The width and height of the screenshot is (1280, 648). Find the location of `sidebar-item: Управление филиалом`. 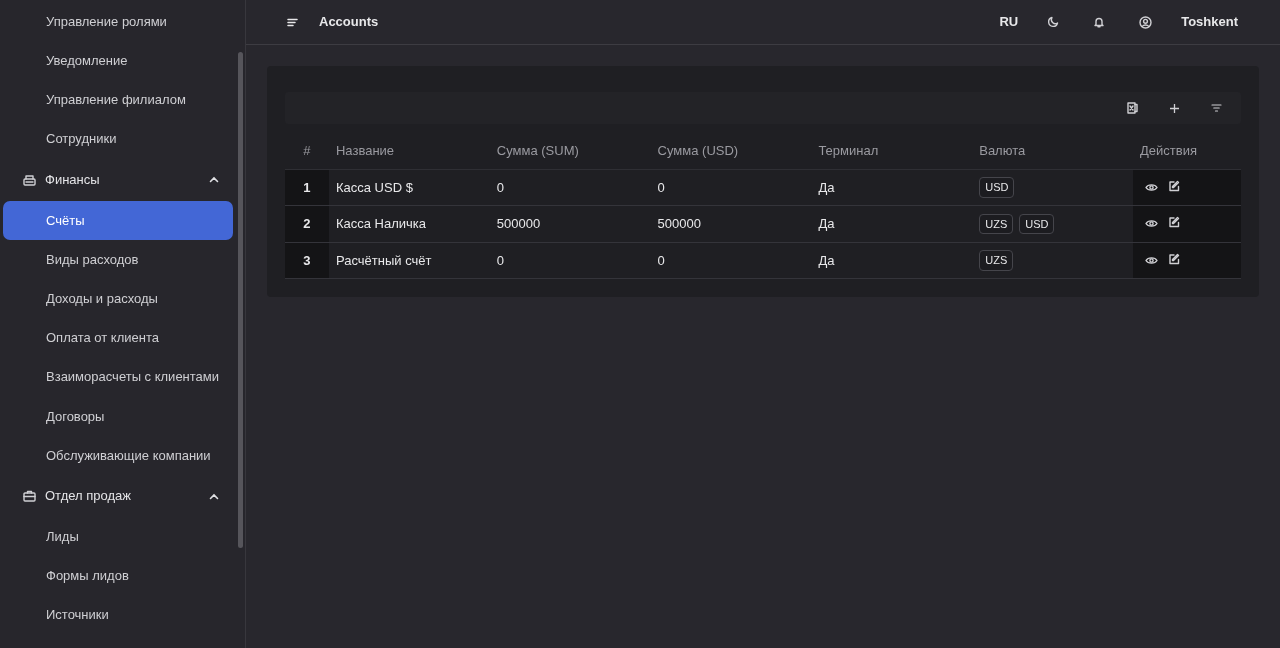

sidebar-item: Управление филиалом is located at coordinates (118, 100).